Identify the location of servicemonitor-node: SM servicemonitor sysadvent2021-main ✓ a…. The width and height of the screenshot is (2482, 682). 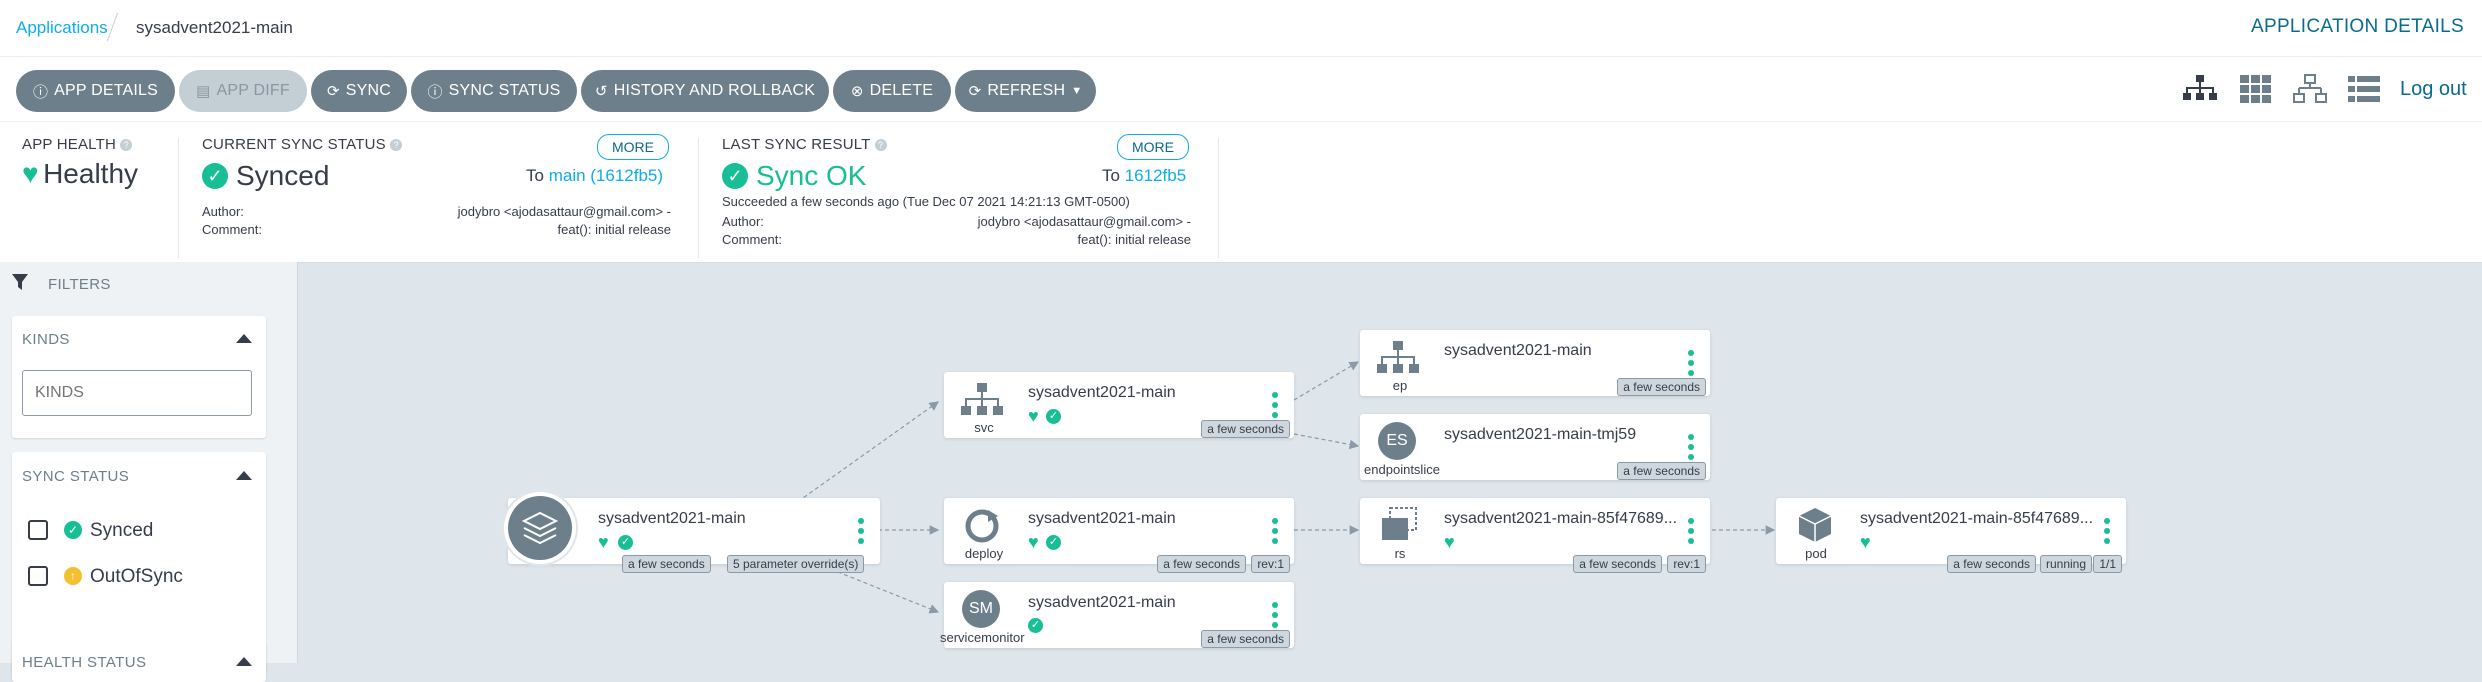
(1117, 615).